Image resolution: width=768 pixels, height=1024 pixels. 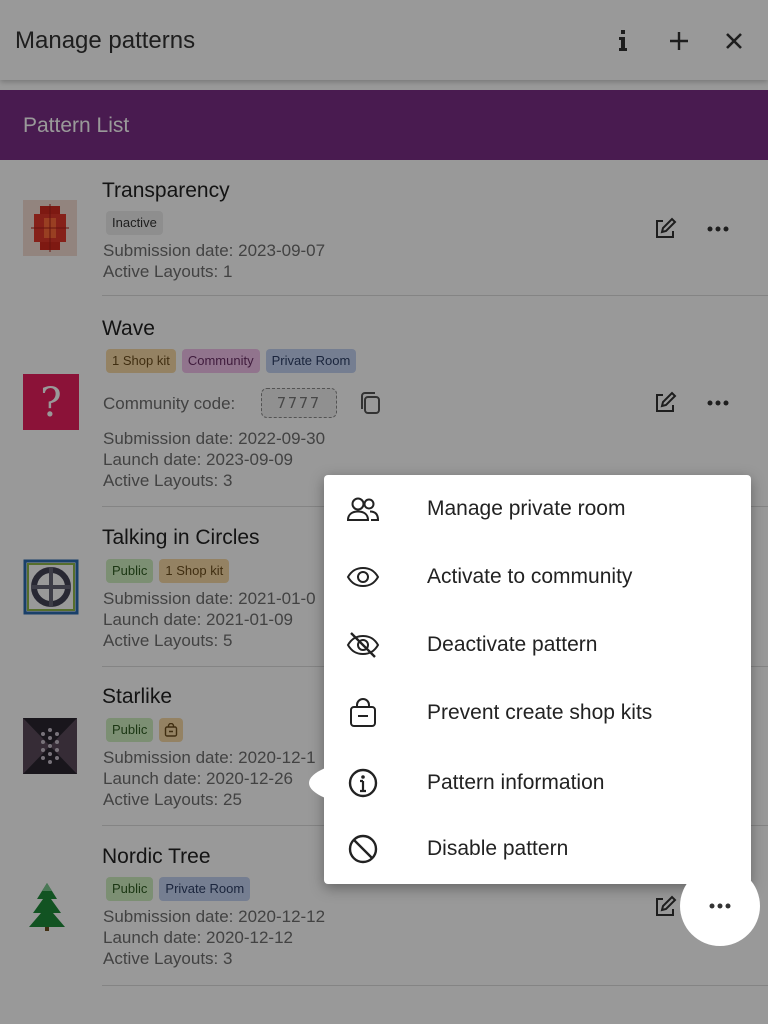 I want to click on block-icon, so click(x=363, y=849).